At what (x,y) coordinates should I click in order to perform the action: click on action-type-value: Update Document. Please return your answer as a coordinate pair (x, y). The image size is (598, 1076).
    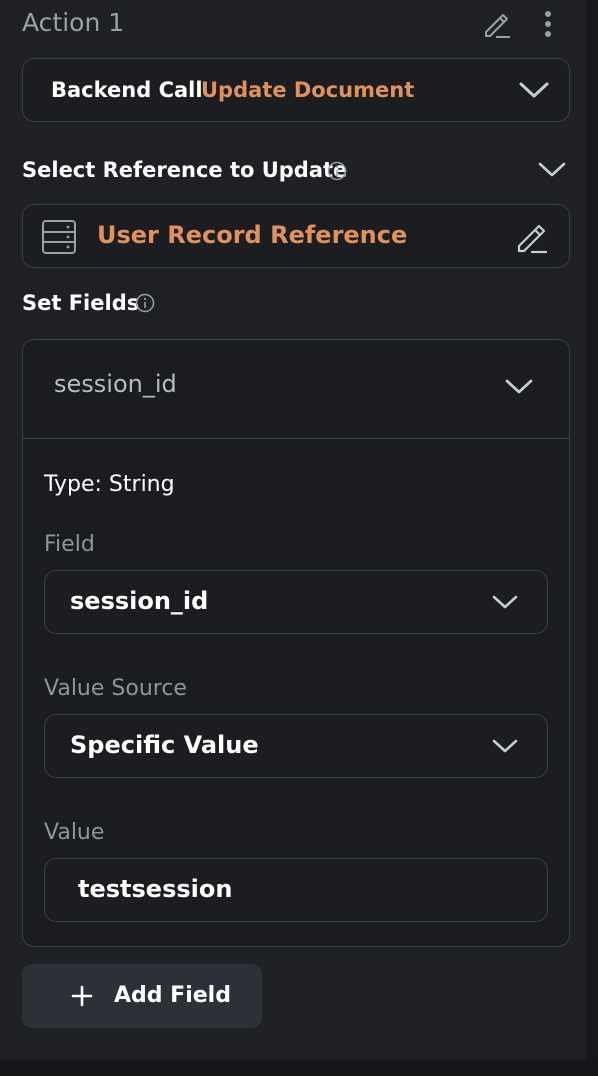
    Looking at the image, I should click on (308, 90).